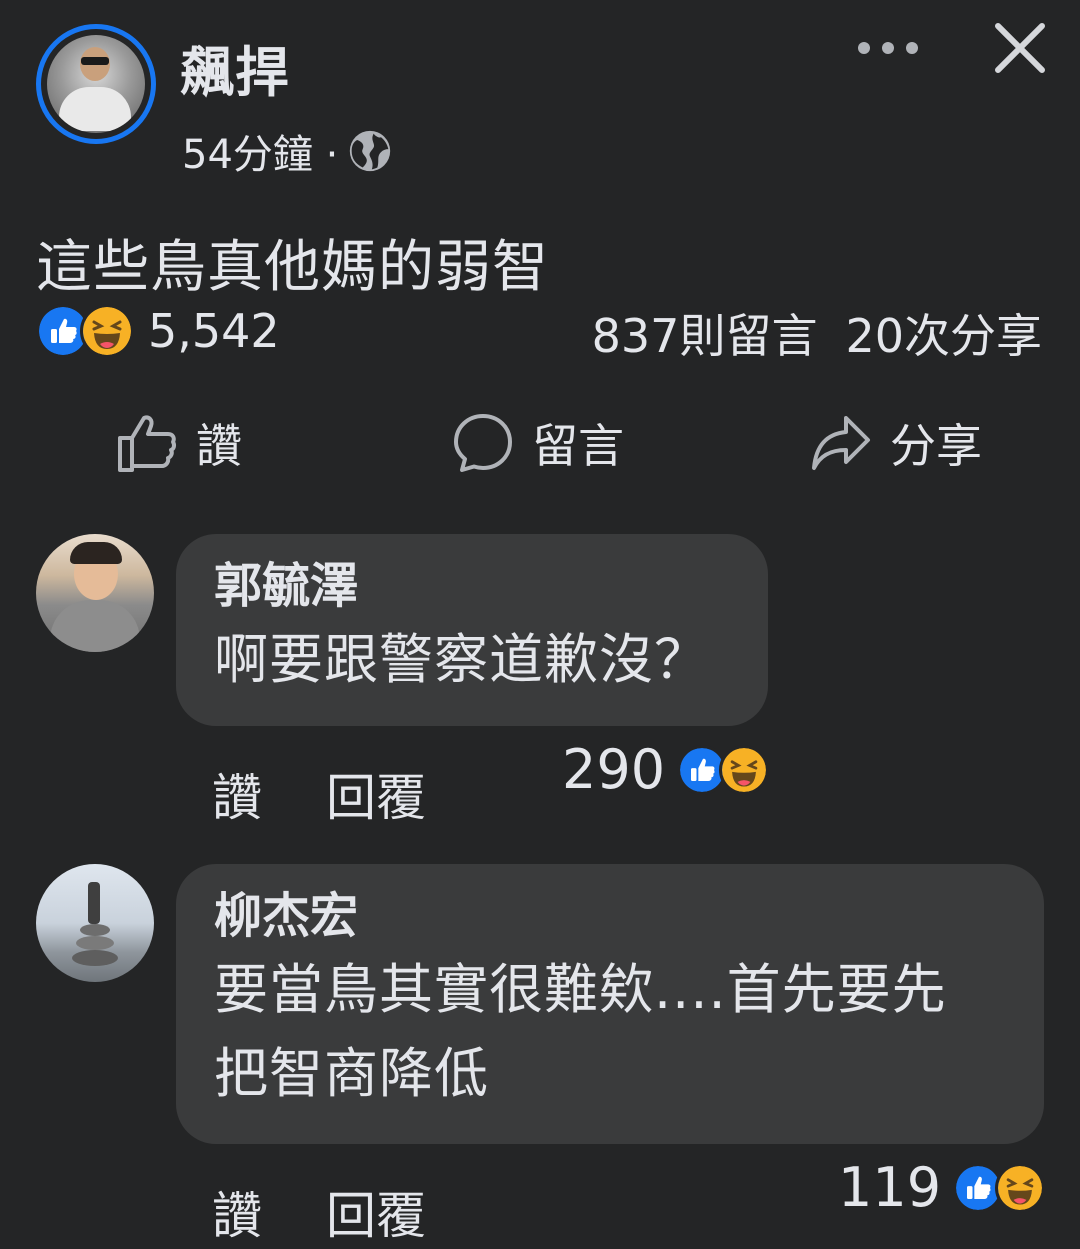 Image resolution: width=1080 pixels, height=1249 pixels. I want to click on commenter-name: 柳杰宏, so click(610, 916).